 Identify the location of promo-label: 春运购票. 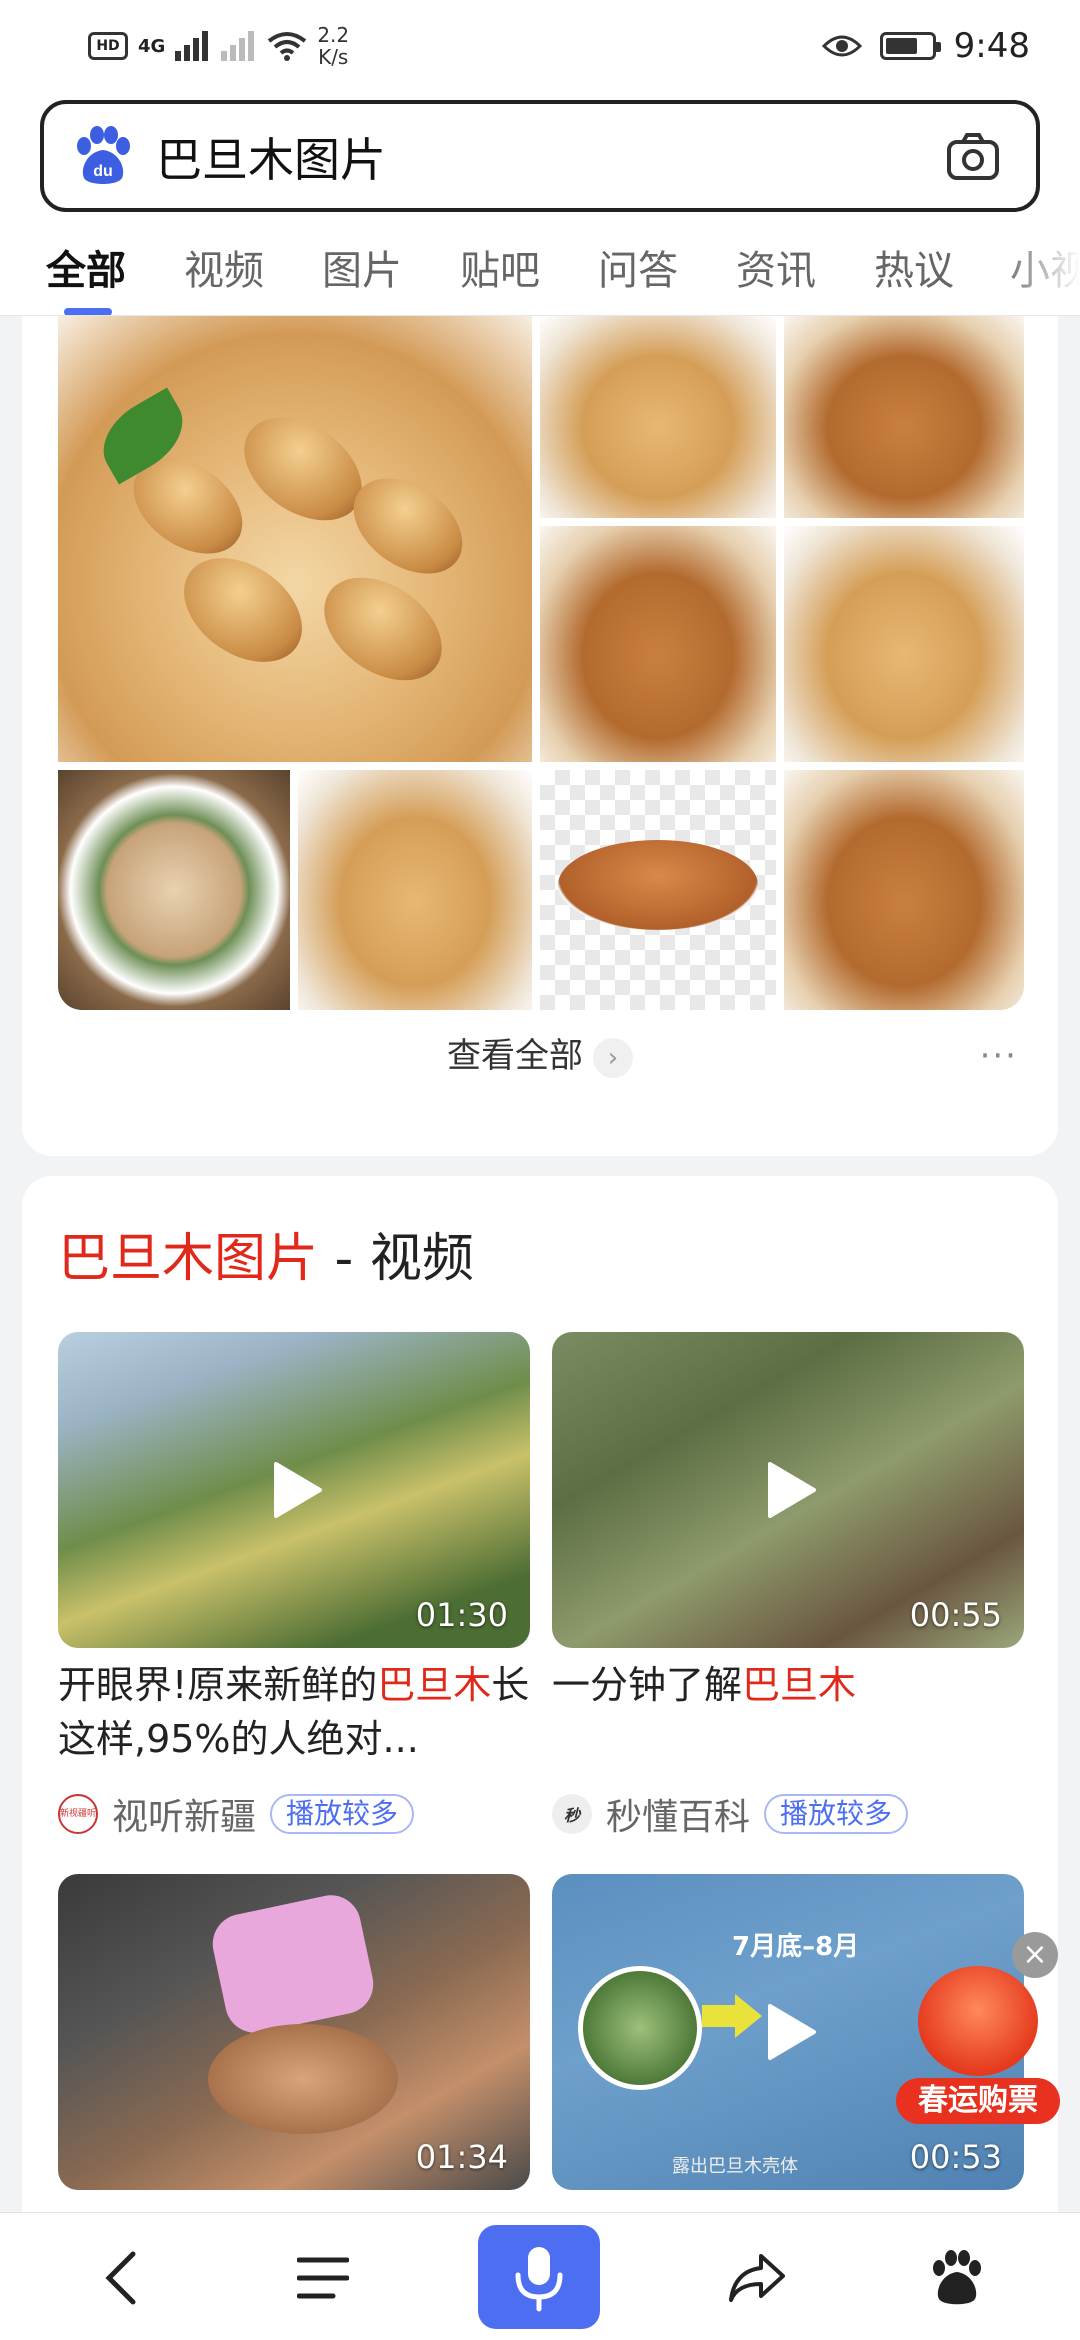
(978, 2101).